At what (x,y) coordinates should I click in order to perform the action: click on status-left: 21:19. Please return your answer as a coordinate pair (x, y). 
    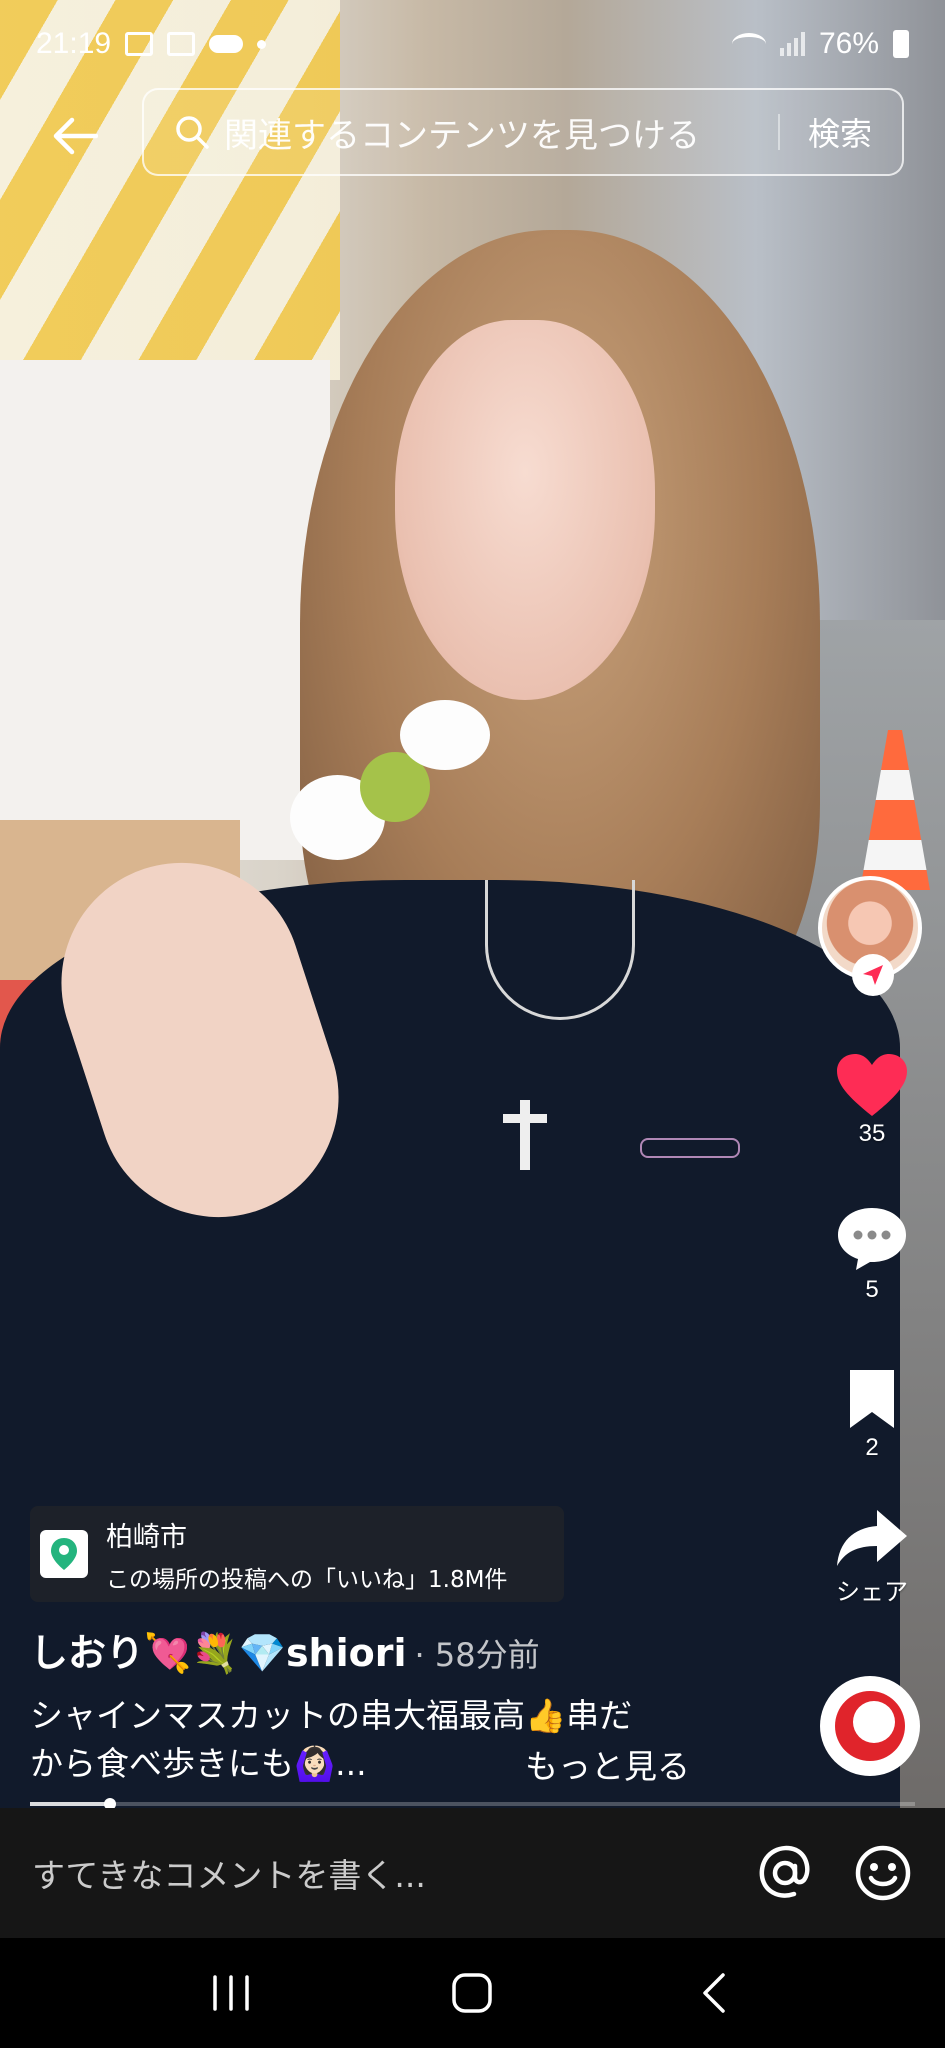
    Looking at the image, I should click on (151, 44).